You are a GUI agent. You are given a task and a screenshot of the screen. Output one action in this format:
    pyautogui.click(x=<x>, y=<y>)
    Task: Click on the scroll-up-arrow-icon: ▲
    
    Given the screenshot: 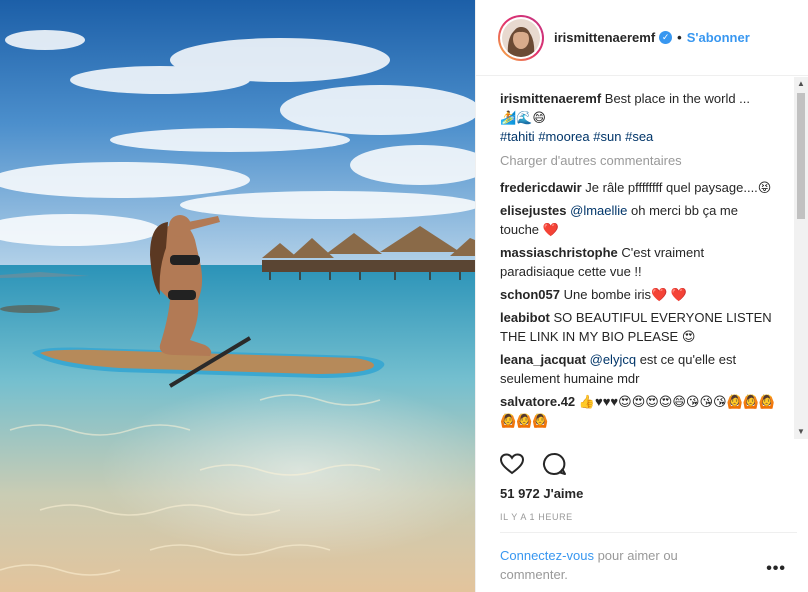 What is the action you would take?
    pyautogui.click(x=801, y=84)
    